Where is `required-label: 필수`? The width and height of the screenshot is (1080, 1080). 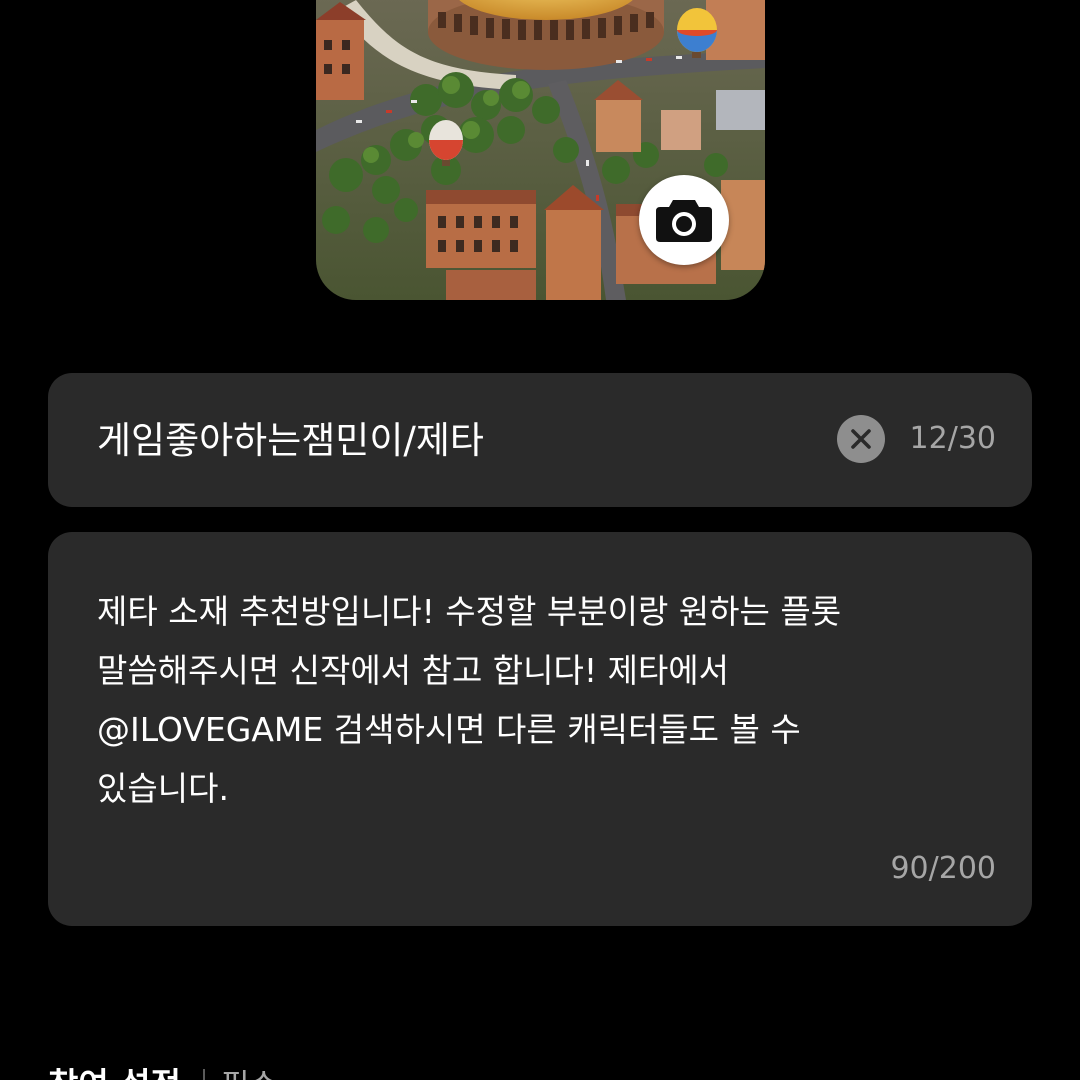
required-label: 필수 is located at coordinates (249, 1070).